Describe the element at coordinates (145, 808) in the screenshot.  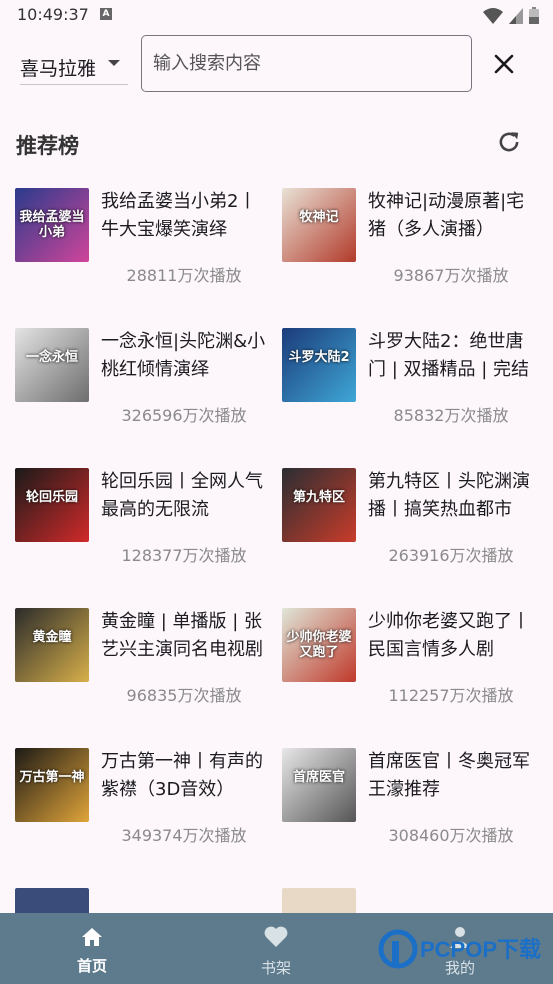
I see `book-card: 万古第一神 万古第一神丨有声的紫襟（3D音效） 349374万次播放` at that location.